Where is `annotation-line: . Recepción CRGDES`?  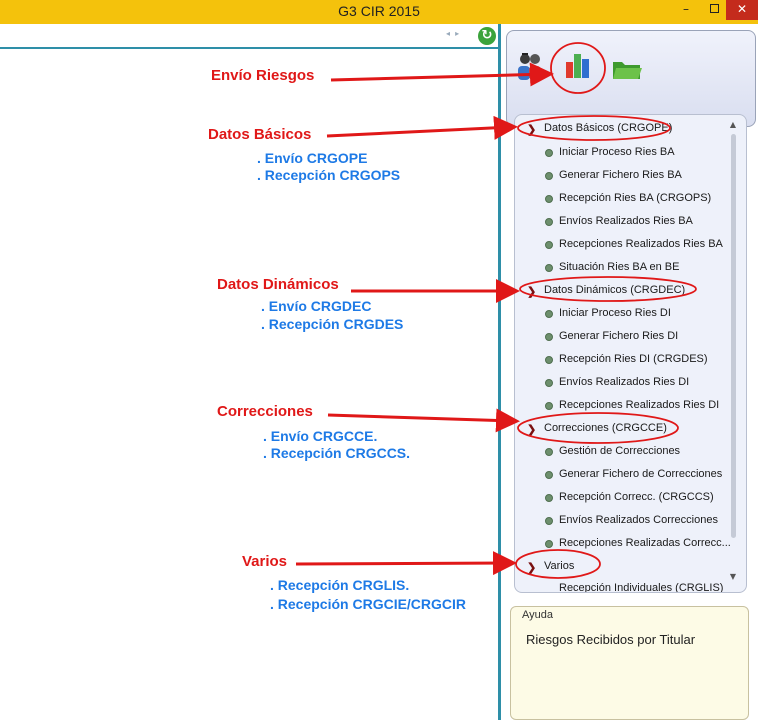
annotation-line: . Recepción CRGDES is located at coordinates (332, 324).